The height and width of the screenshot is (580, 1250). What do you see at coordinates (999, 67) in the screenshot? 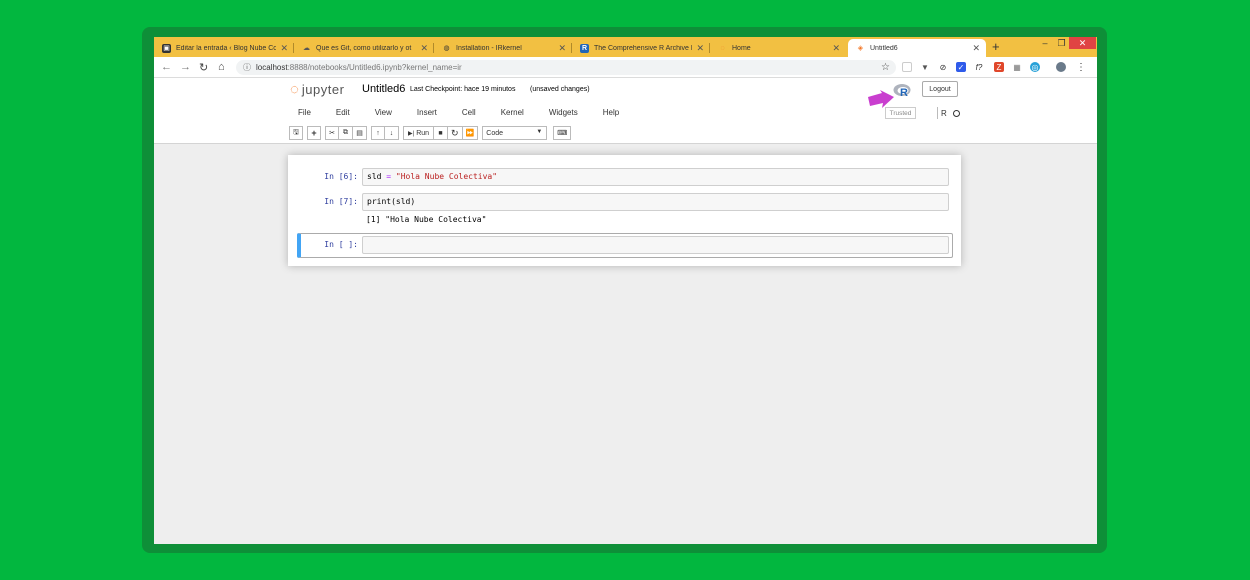
I see `extension-red-icon: Z` at bounding box center [999, 67].